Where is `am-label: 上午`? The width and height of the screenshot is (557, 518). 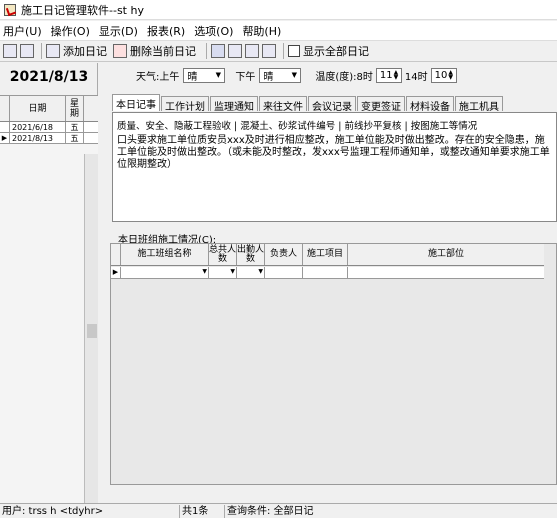
am-label: 上午 is located at coordinates (169, 77).